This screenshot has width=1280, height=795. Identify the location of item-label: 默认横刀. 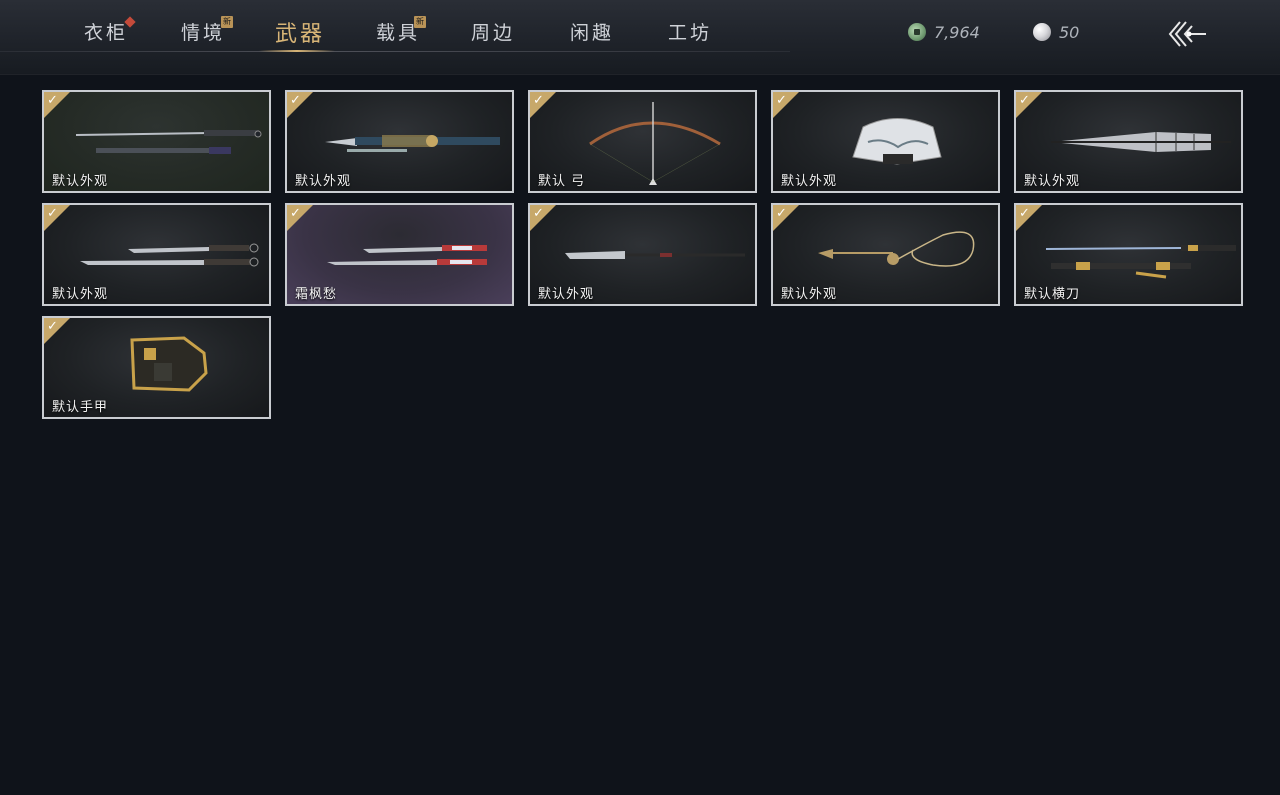
(1052, 294).